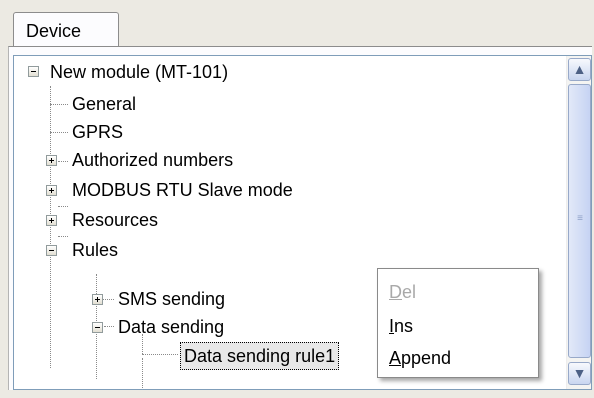 The height and width of the screenshot is (398, 594). Describe the element at coordinates (404, 326) in the screenshot. I see `menu-item-ins-label: ns` at that location.